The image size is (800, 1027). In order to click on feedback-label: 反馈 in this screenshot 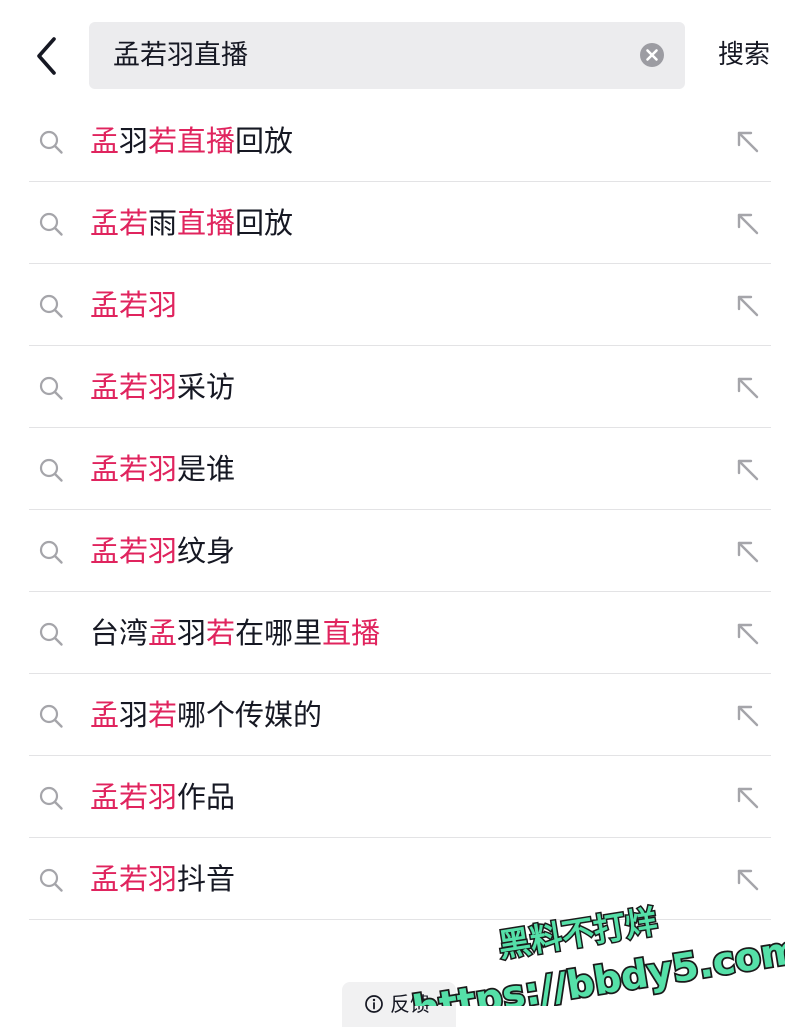, I will do `click(410, 1004)`.